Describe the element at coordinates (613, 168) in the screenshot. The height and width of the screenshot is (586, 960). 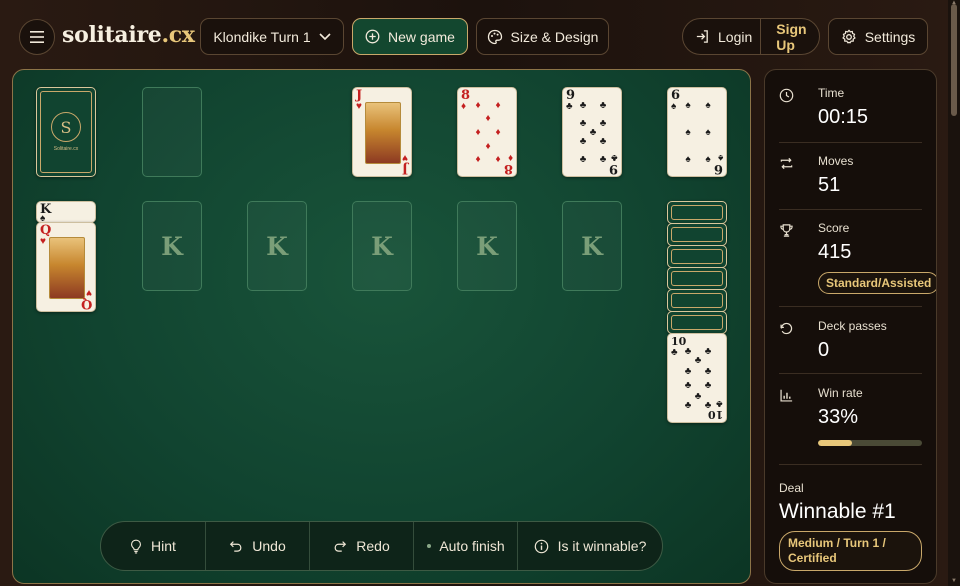
I see `card-rank-bottom: 9` at that location.